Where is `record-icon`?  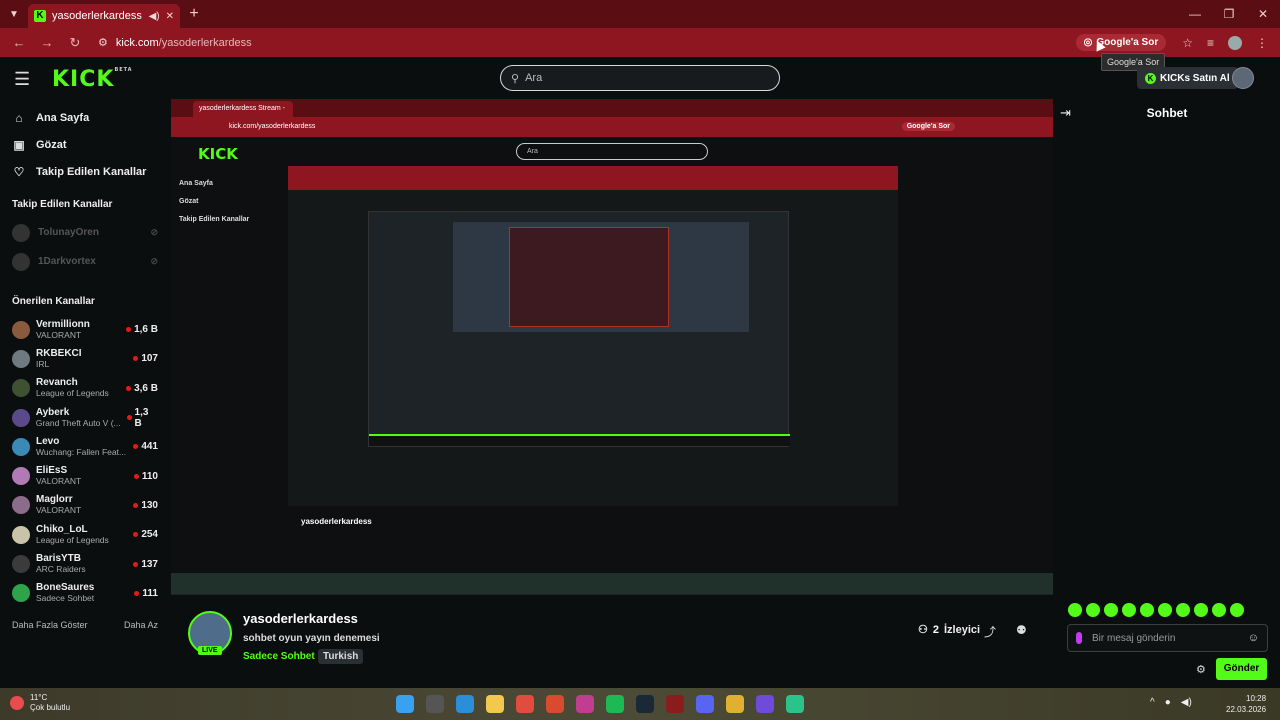 record-icon is located at coordinates (675, 704).